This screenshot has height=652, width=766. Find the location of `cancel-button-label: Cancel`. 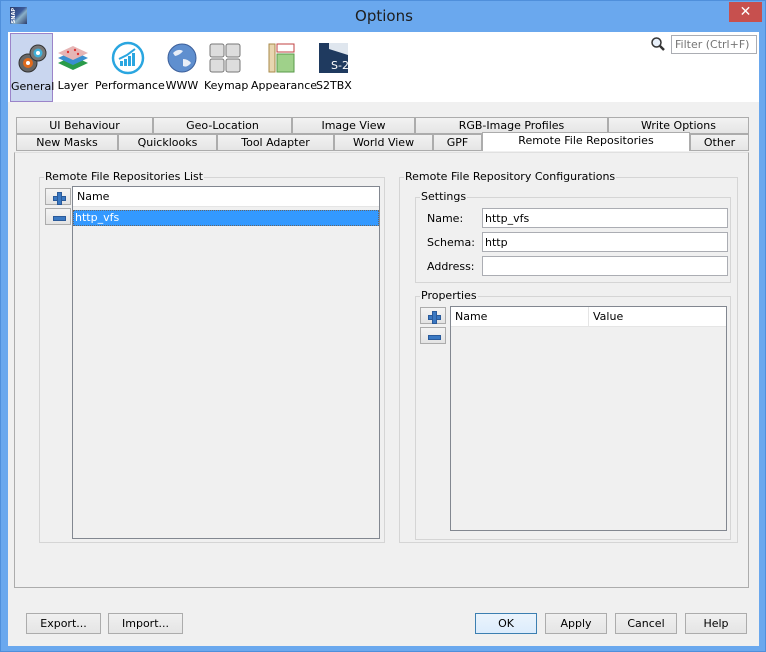

cancel-button-label: Cancel is located at coordinates (646, 623).